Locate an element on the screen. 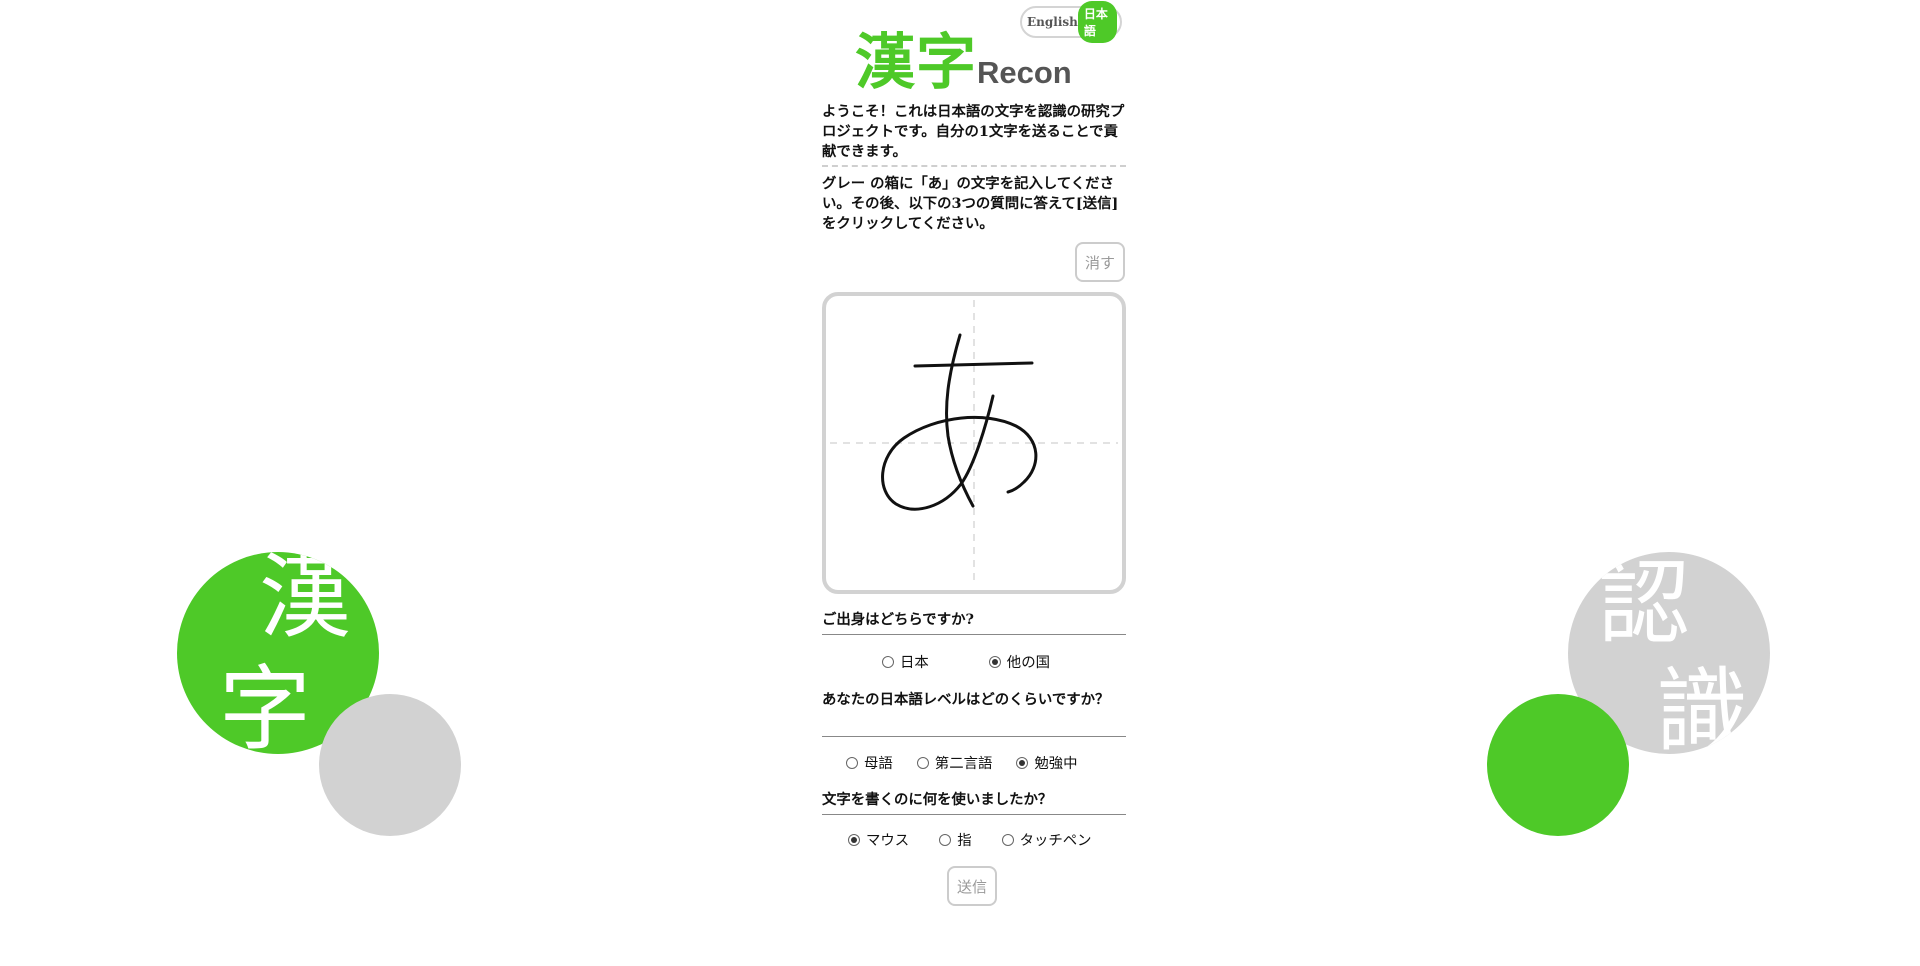 The height and width of the screenshot is (966, 1920). device-options: マウス 指 タッチペン is located at coordinates (984, 839).